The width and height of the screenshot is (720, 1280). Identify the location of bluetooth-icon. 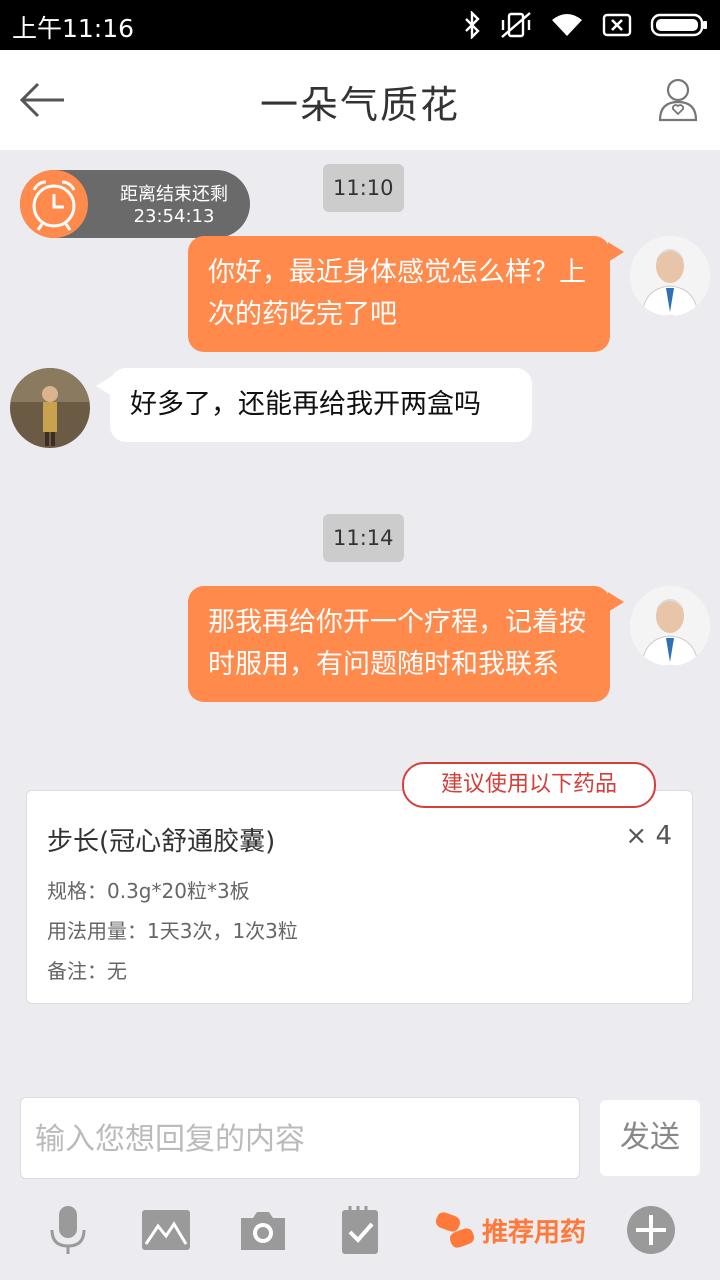
(472, 25).